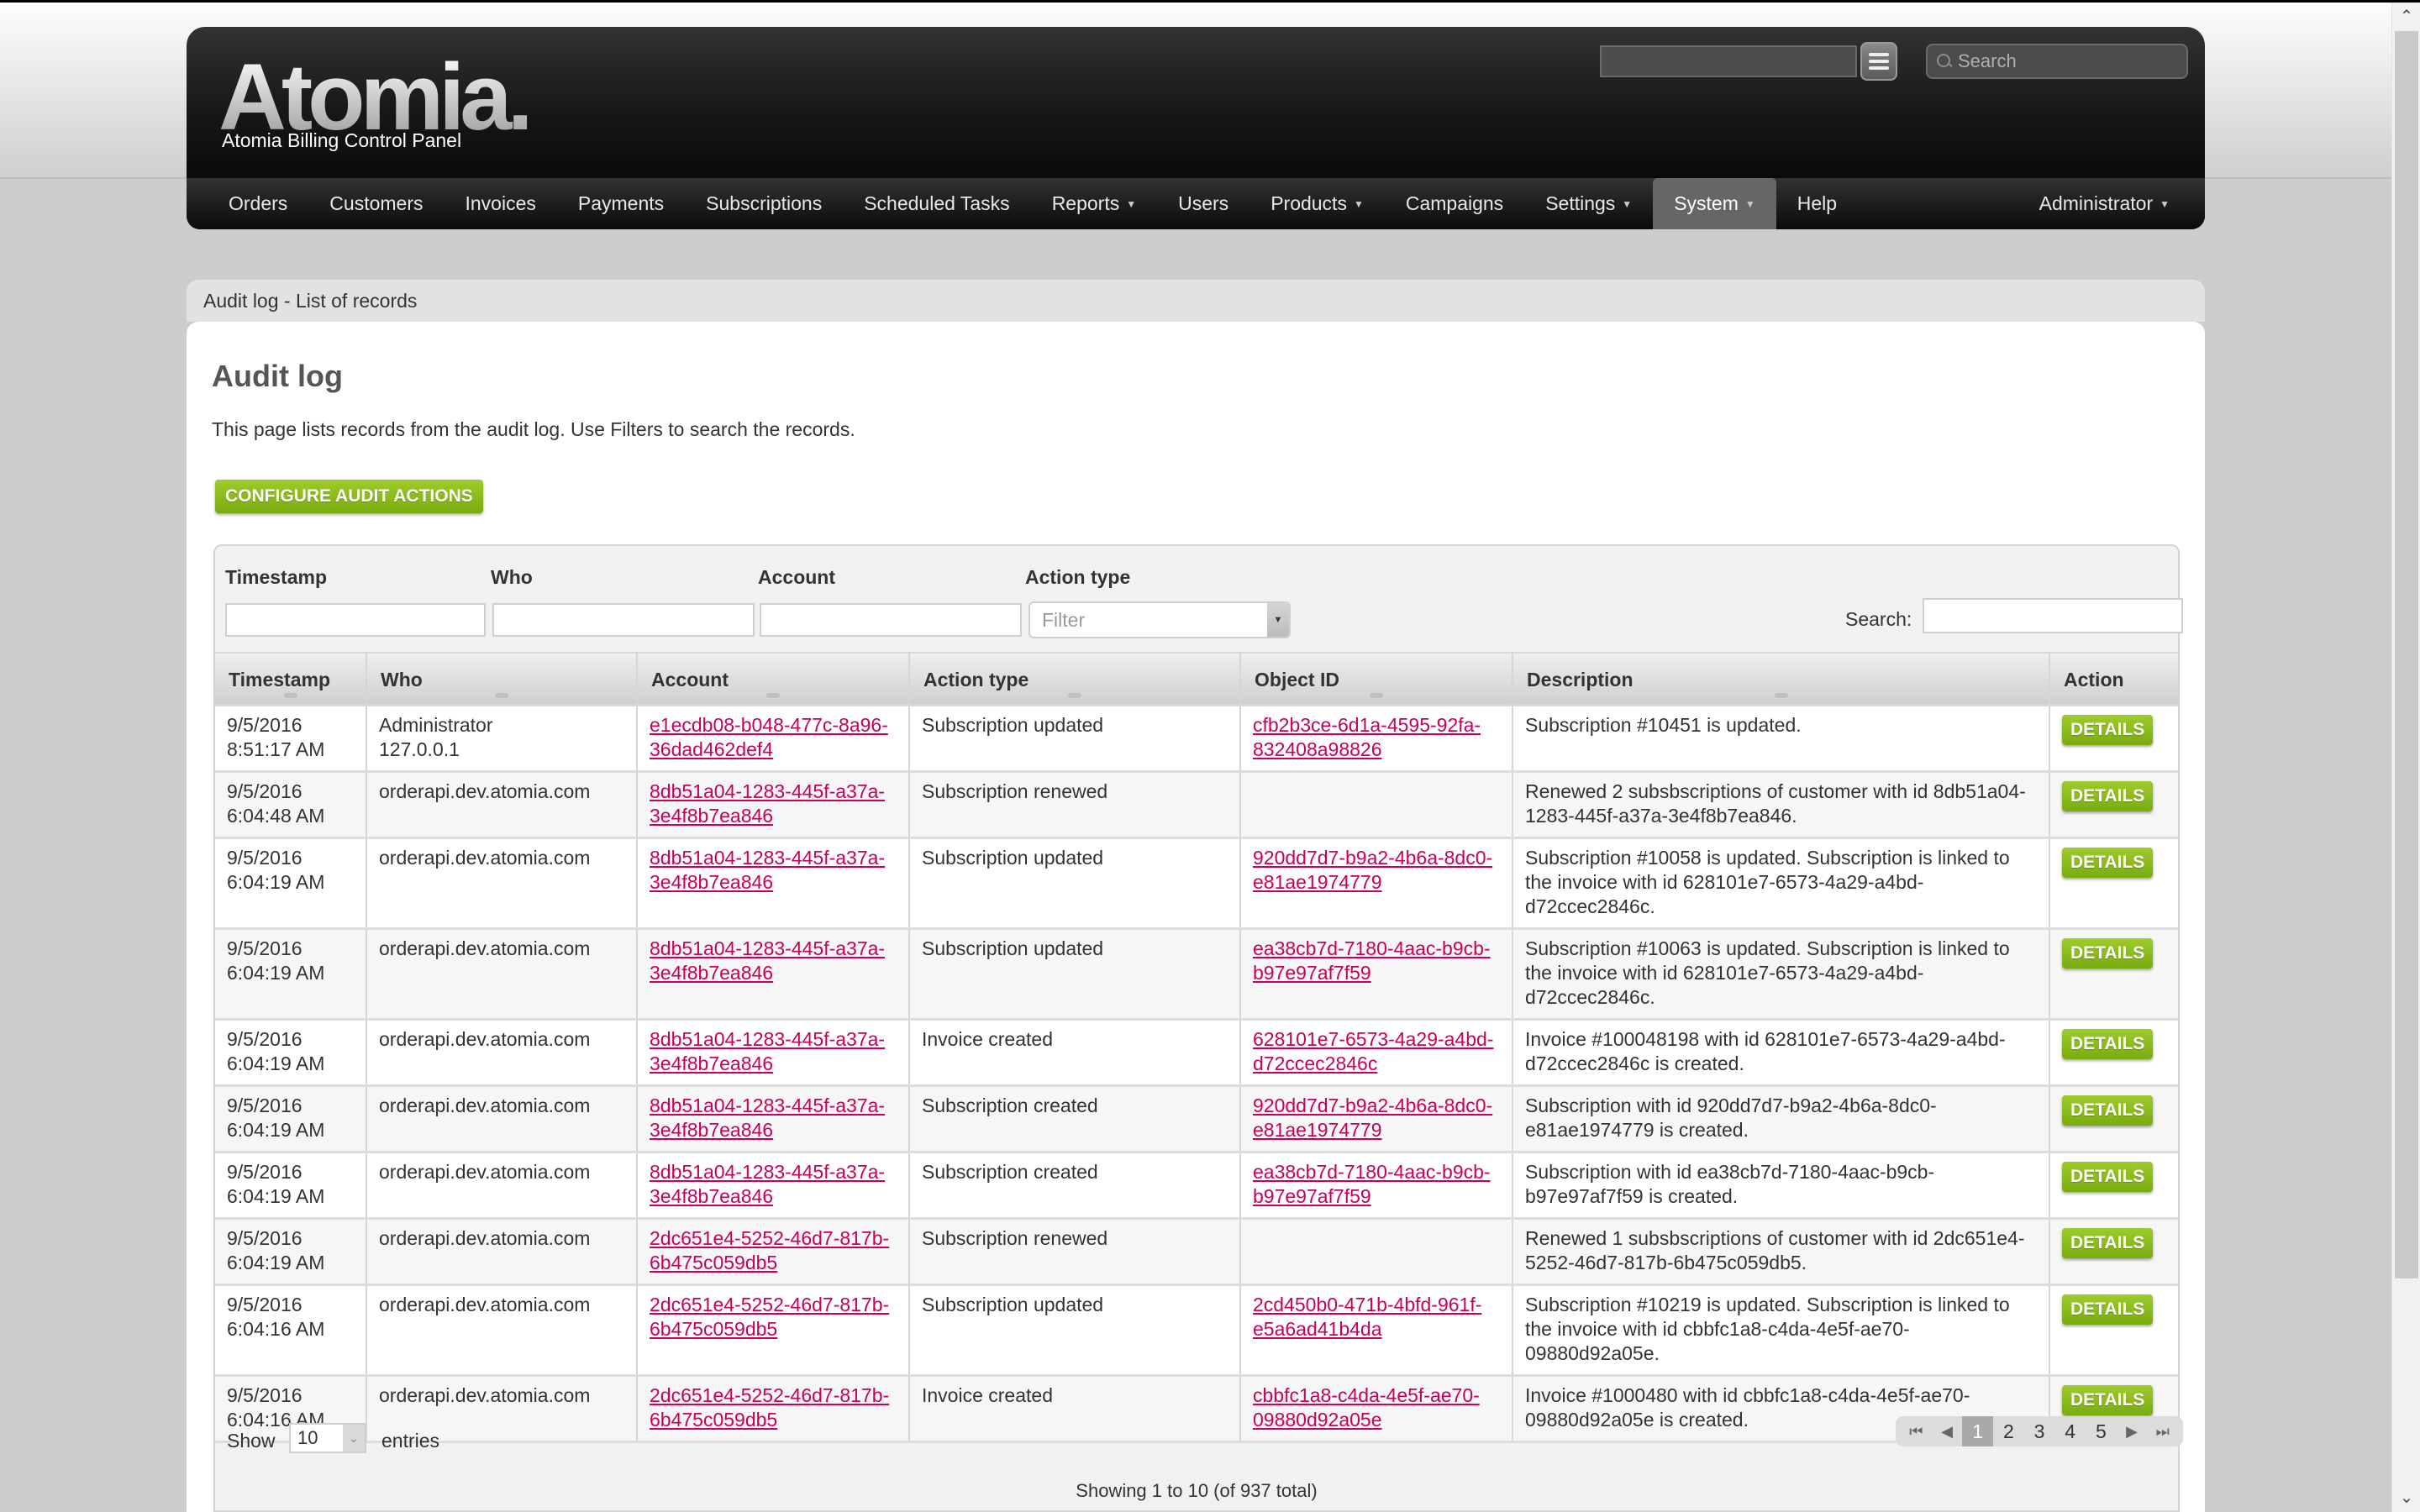  I want to click on cell-object-id: 628101e7-6573-4a29-a4bd-d72ccec2846c, so click(1377, 1053).